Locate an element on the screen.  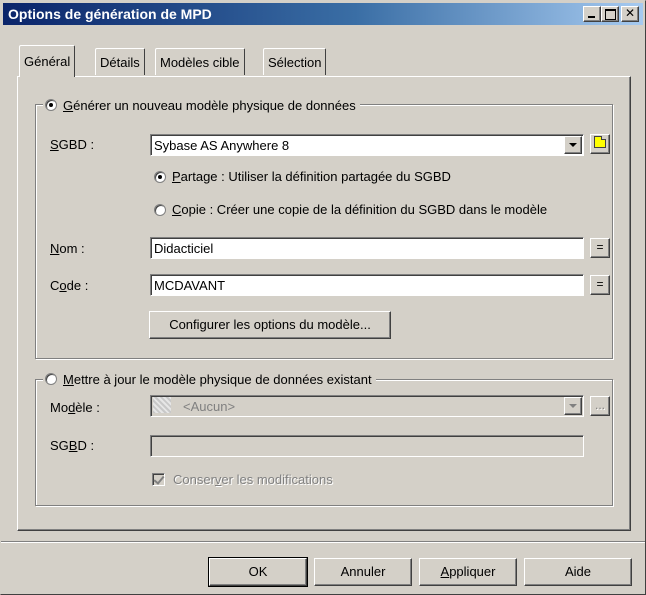
tab-selection: Sélection is located at coordinates (295, 61).